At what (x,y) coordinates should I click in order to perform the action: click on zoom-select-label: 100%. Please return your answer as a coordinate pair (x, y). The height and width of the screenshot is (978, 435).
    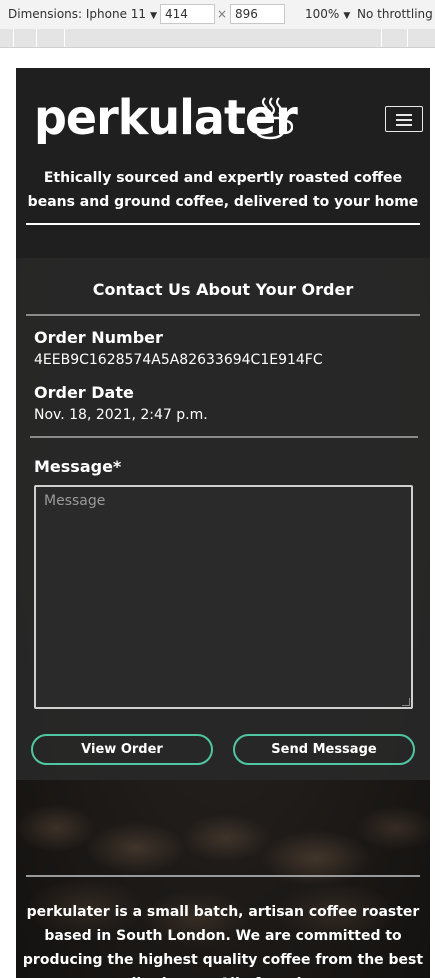
    Looking at the image, I should click on (322, 14).